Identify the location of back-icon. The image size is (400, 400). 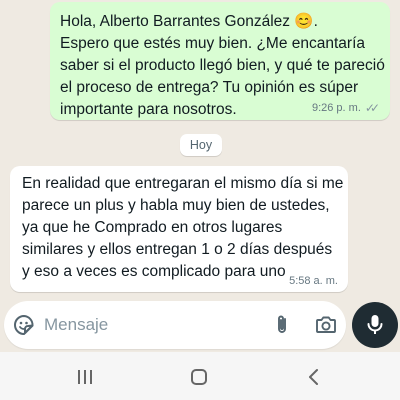
(314, 377).